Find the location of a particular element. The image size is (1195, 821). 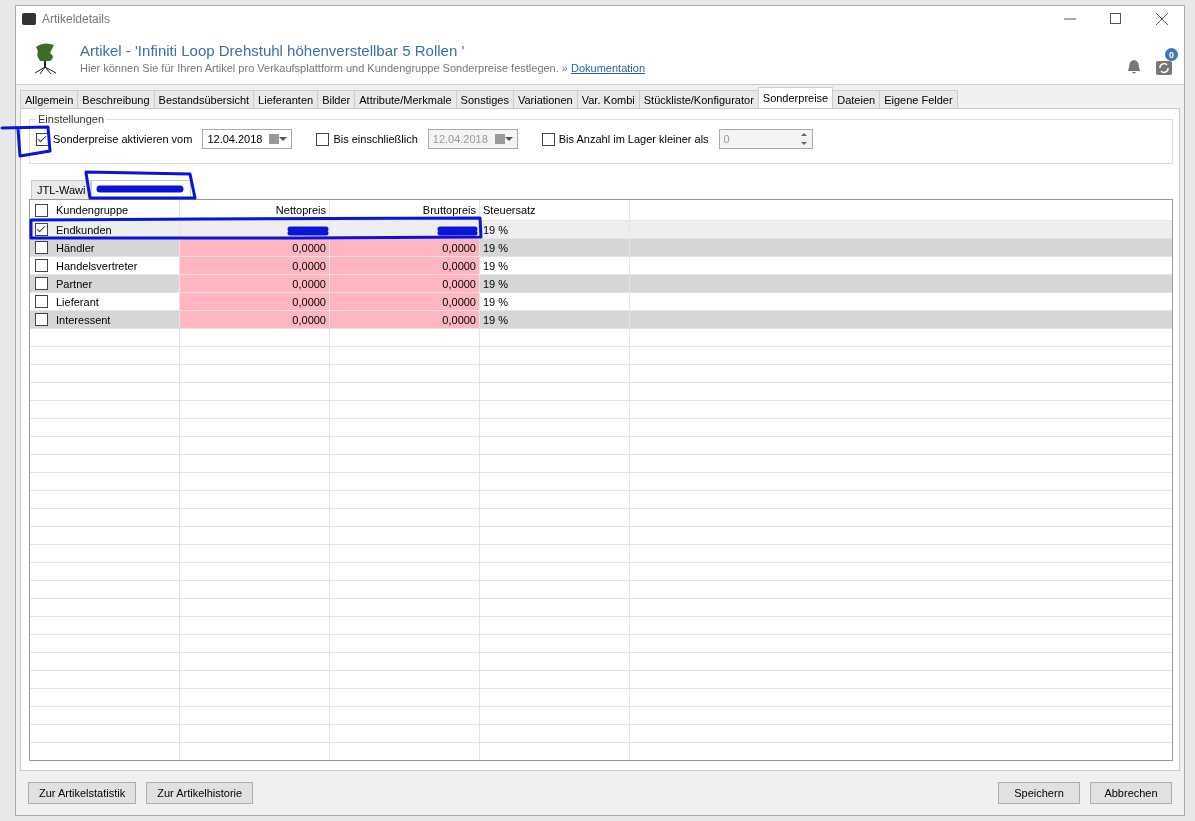

tab: Sonstiges is located at coordinates (484, 99).